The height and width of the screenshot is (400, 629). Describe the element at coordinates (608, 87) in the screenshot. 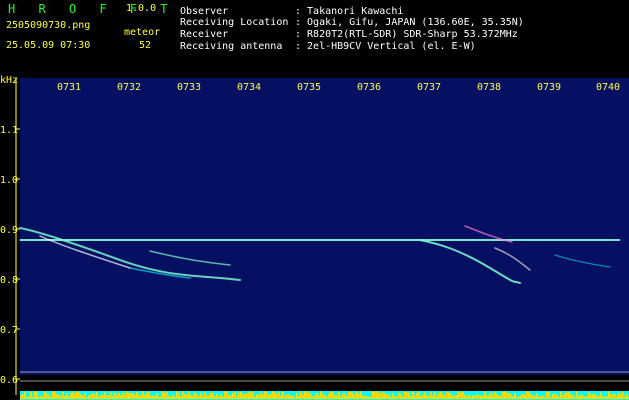

I see `x-tick-label: 0740` at that location.